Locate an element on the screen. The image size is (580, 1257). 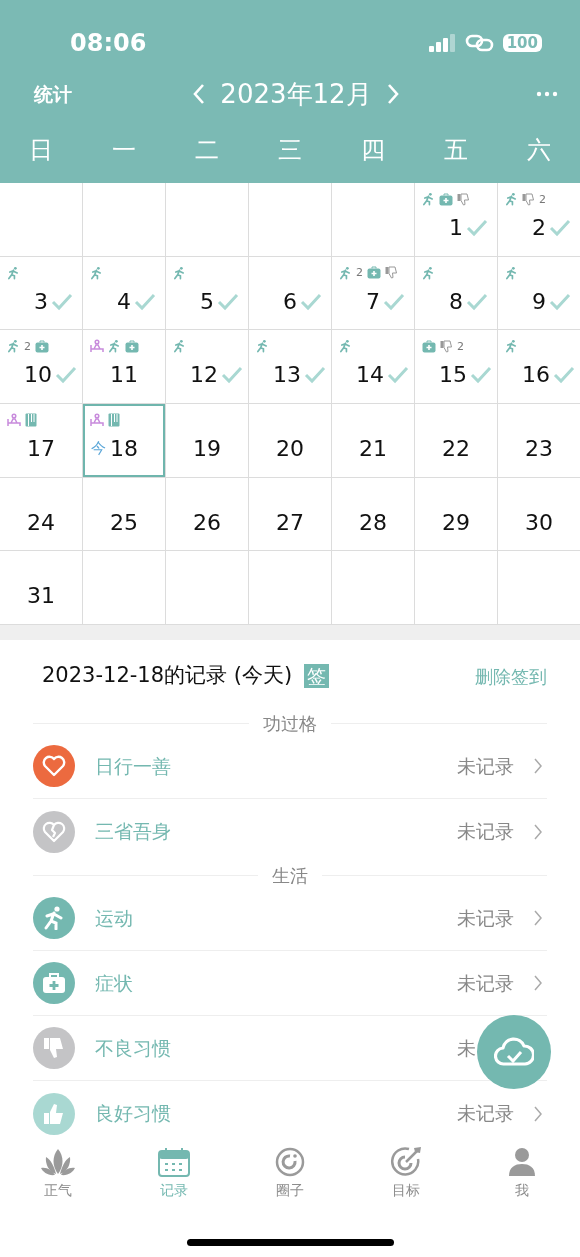
day-number: 28 is located at coordinates (373, 522).